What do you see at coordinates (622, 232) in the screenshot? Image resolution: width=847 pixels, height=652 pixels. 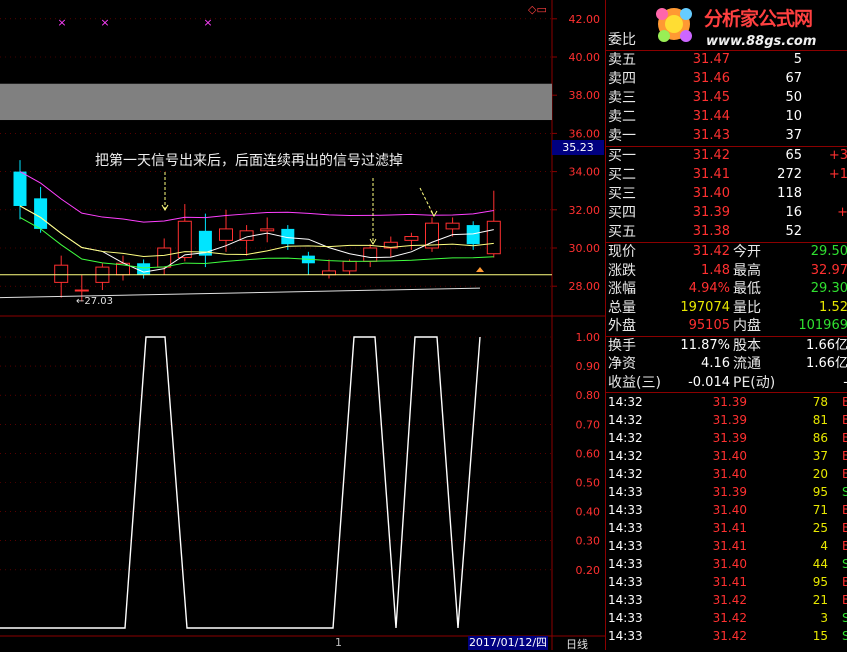 I see `bid-label: 买五` at bounding box center [622, 232].